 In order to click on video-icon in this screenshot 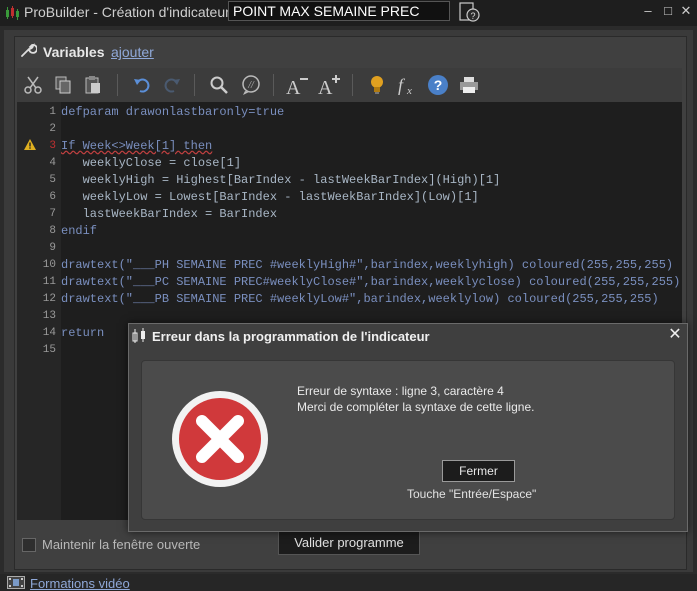, I will do `click(16, 582)`.